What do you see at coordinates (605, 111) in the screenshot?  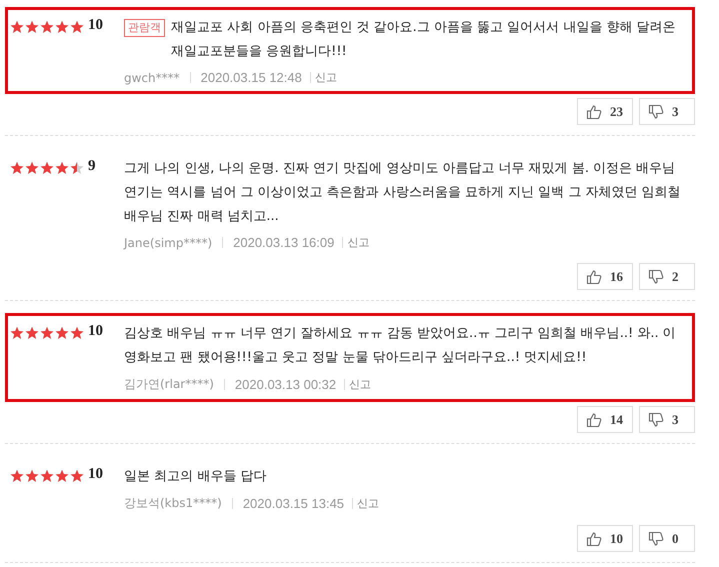 I see `like-button: 23` at bounding box center [605, 111].